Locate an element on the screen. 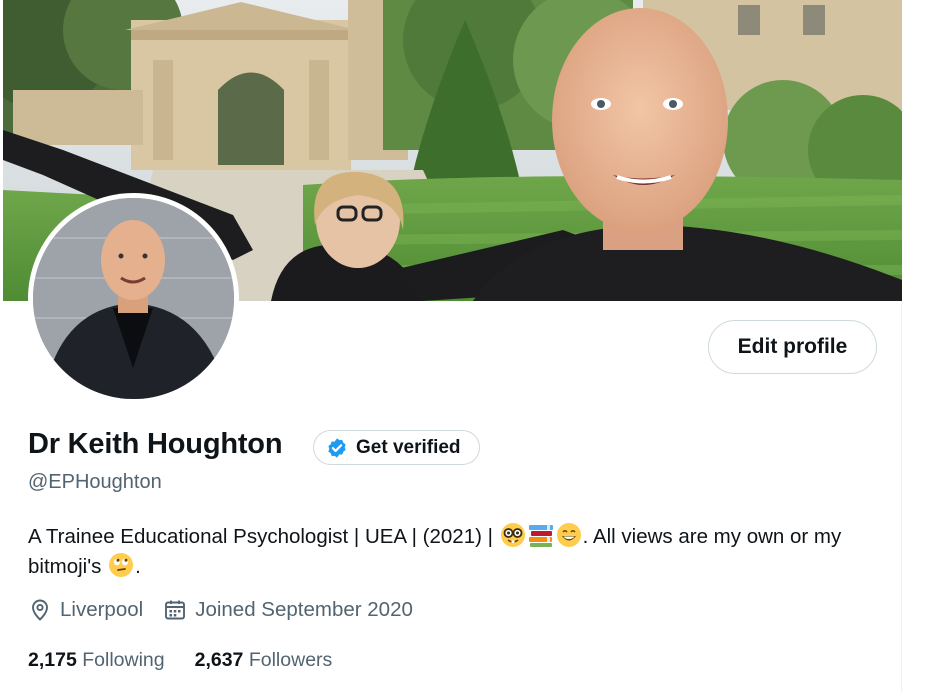 This screenshot has height=693, width=925. face-with-rolling-eyes-emoji is located at coordinates (121, 565).